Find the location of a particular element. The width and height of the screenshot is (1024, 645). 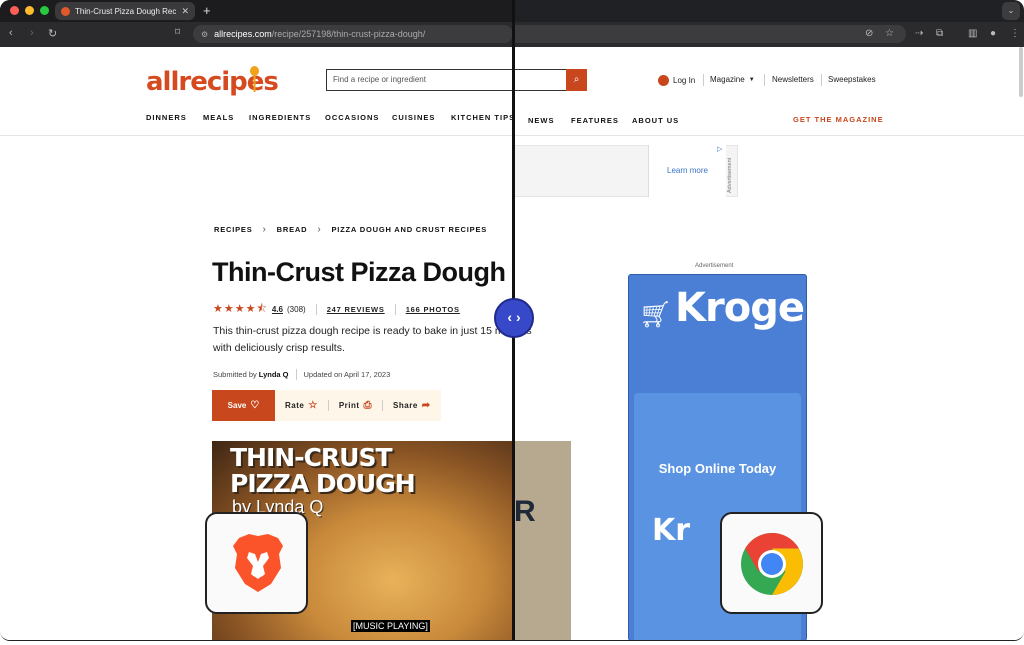

video-caption: [MUSIC PLAYING] is located at coordinates (390, 626).